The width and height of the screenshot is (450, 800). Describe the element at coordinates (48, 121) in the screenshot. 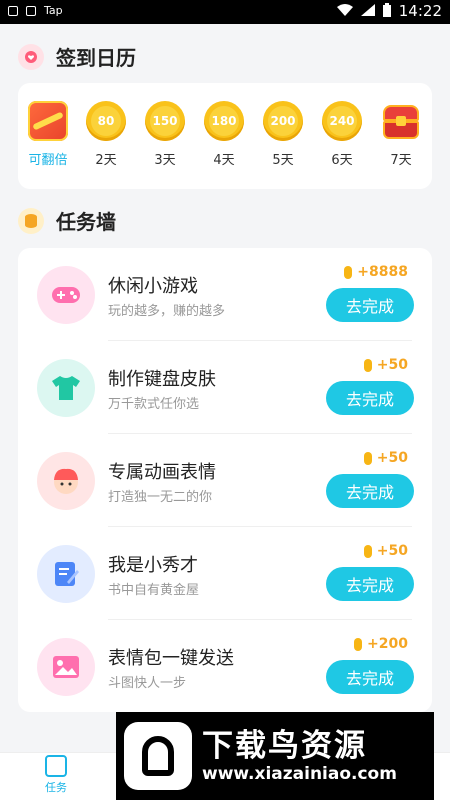

I see `red-packet-icon` at that location.